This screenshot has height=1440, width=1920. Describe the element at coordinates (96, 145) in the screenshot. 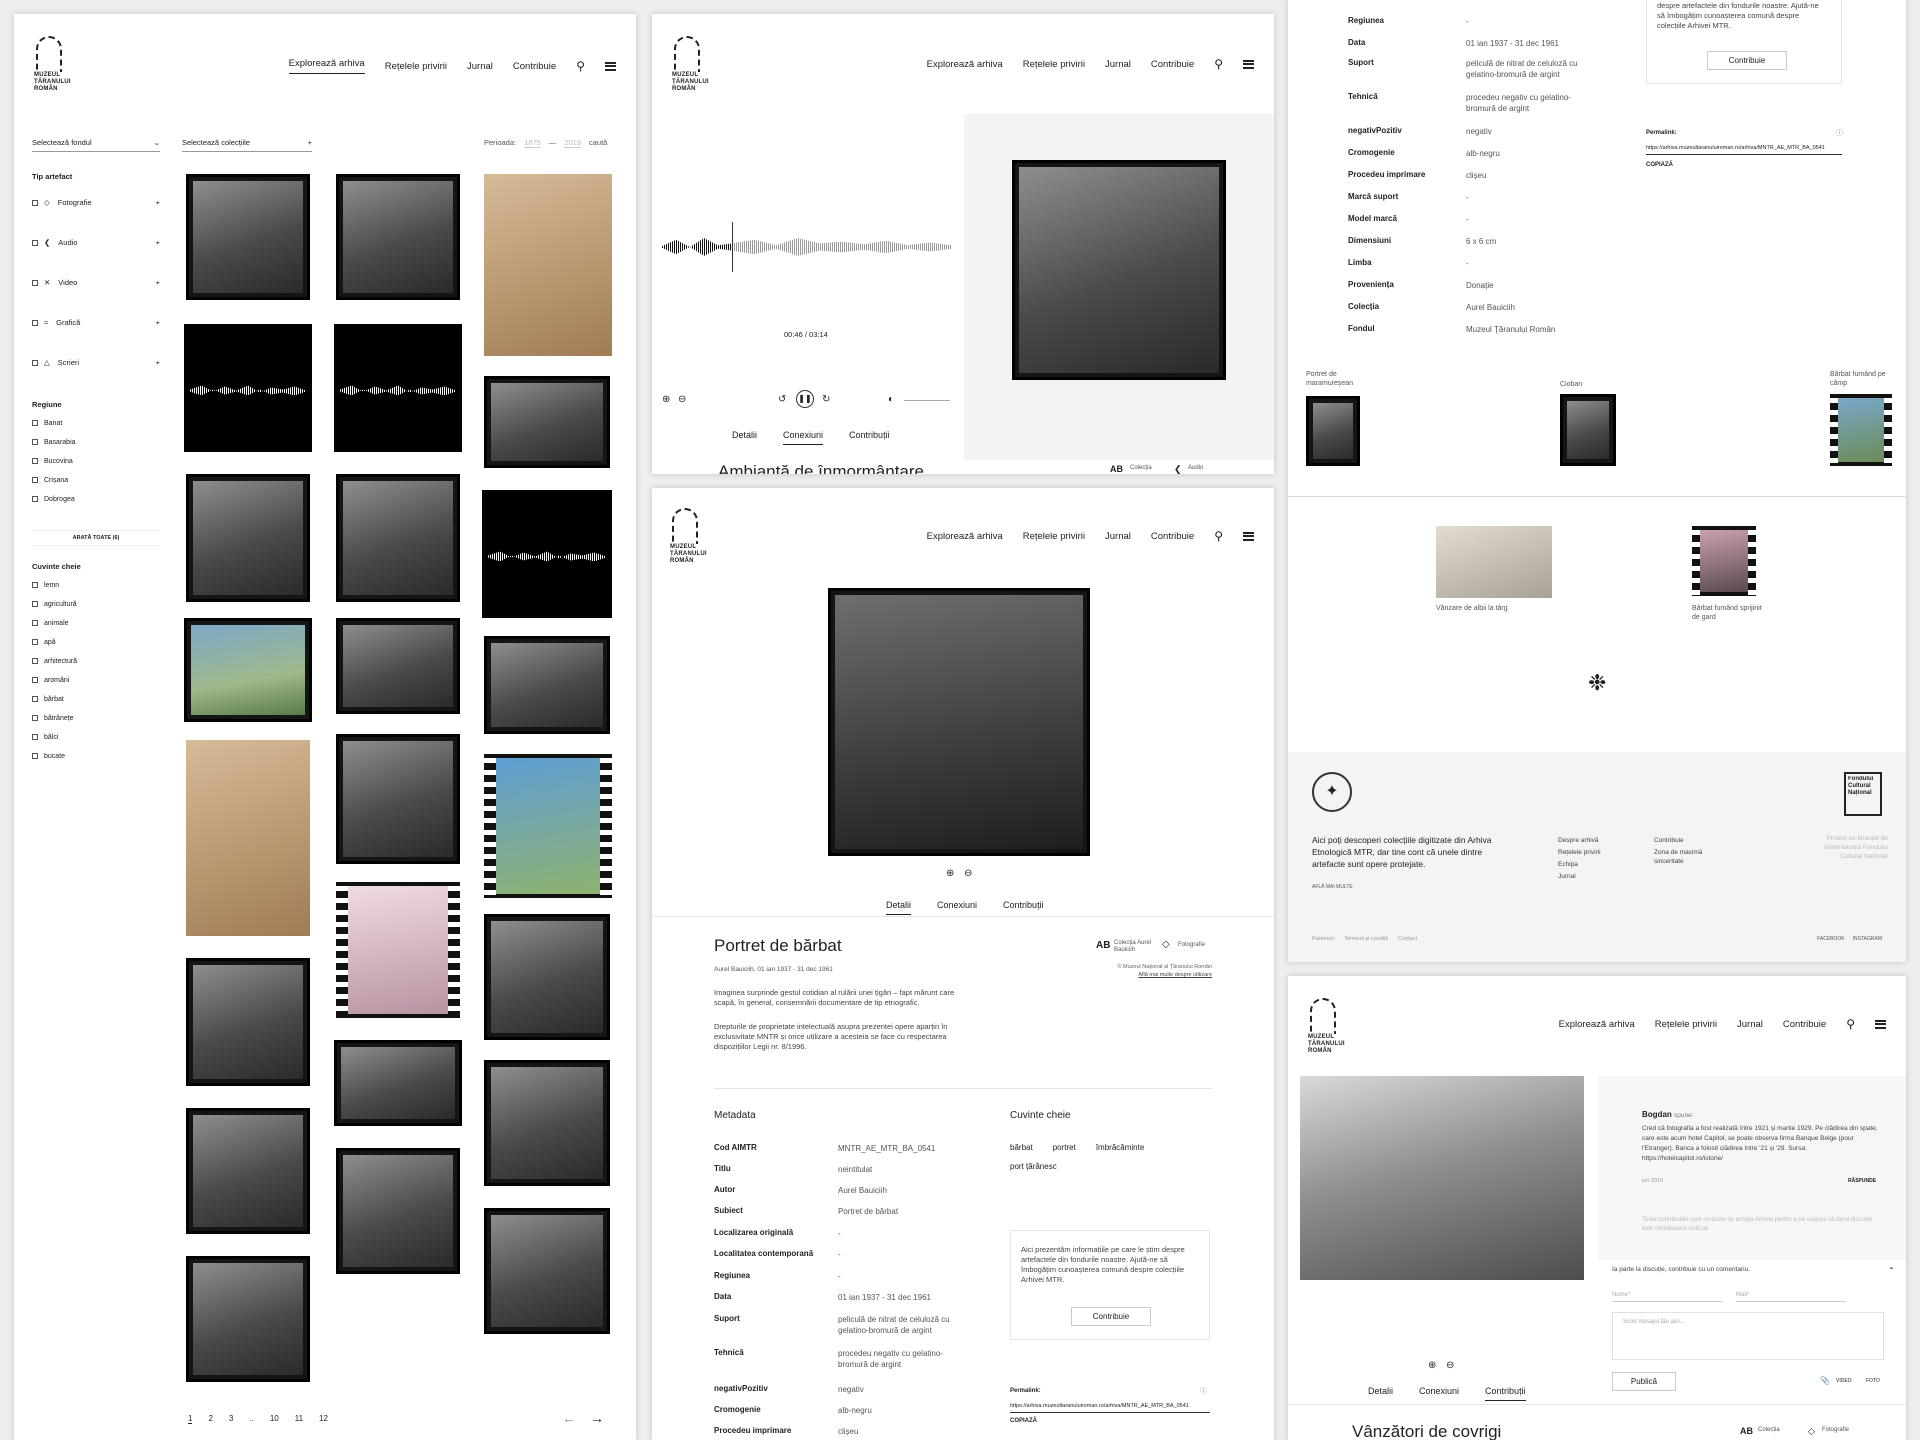

I see `fond-select: Selectează fondul ⌄` at that location.